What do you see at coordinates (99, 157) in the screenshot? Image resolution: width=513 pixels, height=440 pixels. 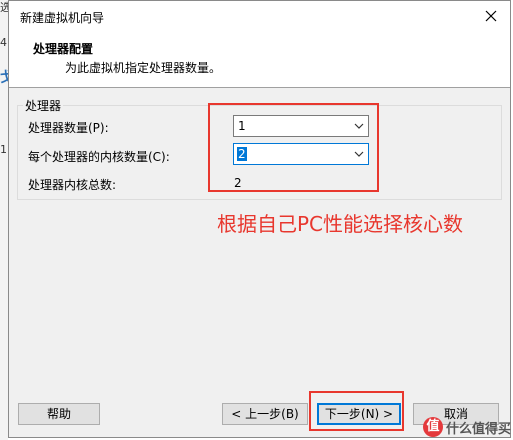 I see `cores-per-processor-label: 每个处理器的内核数量(C):` at bounding box center [99, 157].